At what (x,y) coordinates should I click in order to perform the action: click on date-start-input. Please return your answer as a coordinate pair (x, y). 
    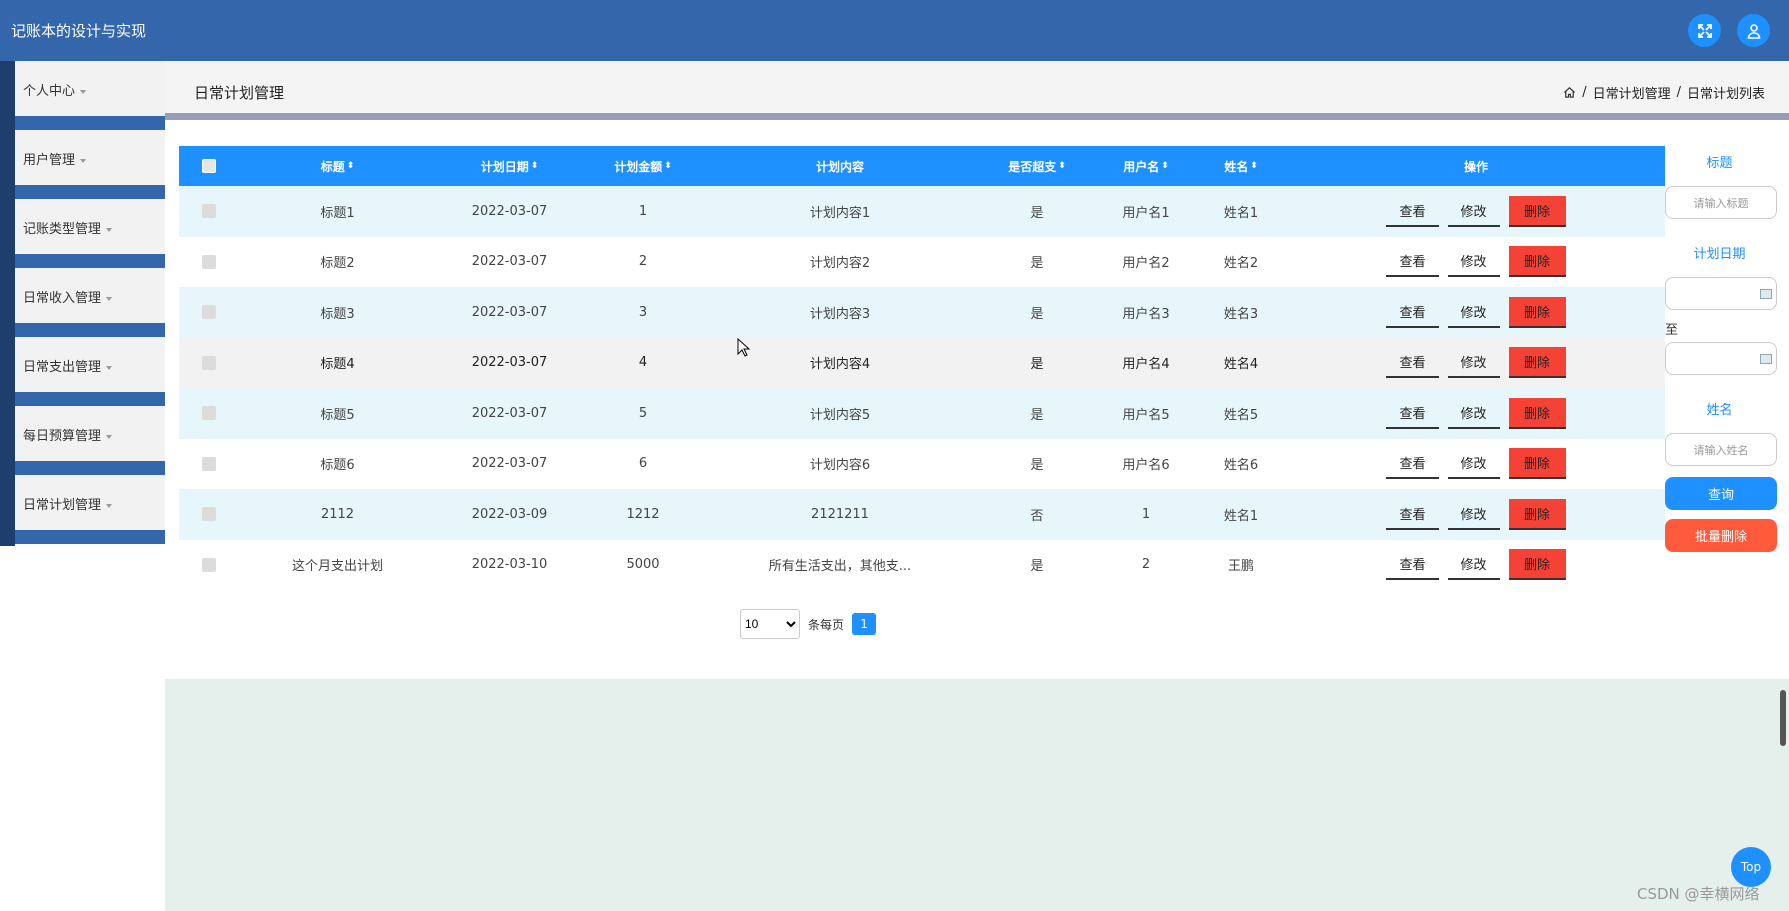
    Looking at the image, I should click on (1721, 293).